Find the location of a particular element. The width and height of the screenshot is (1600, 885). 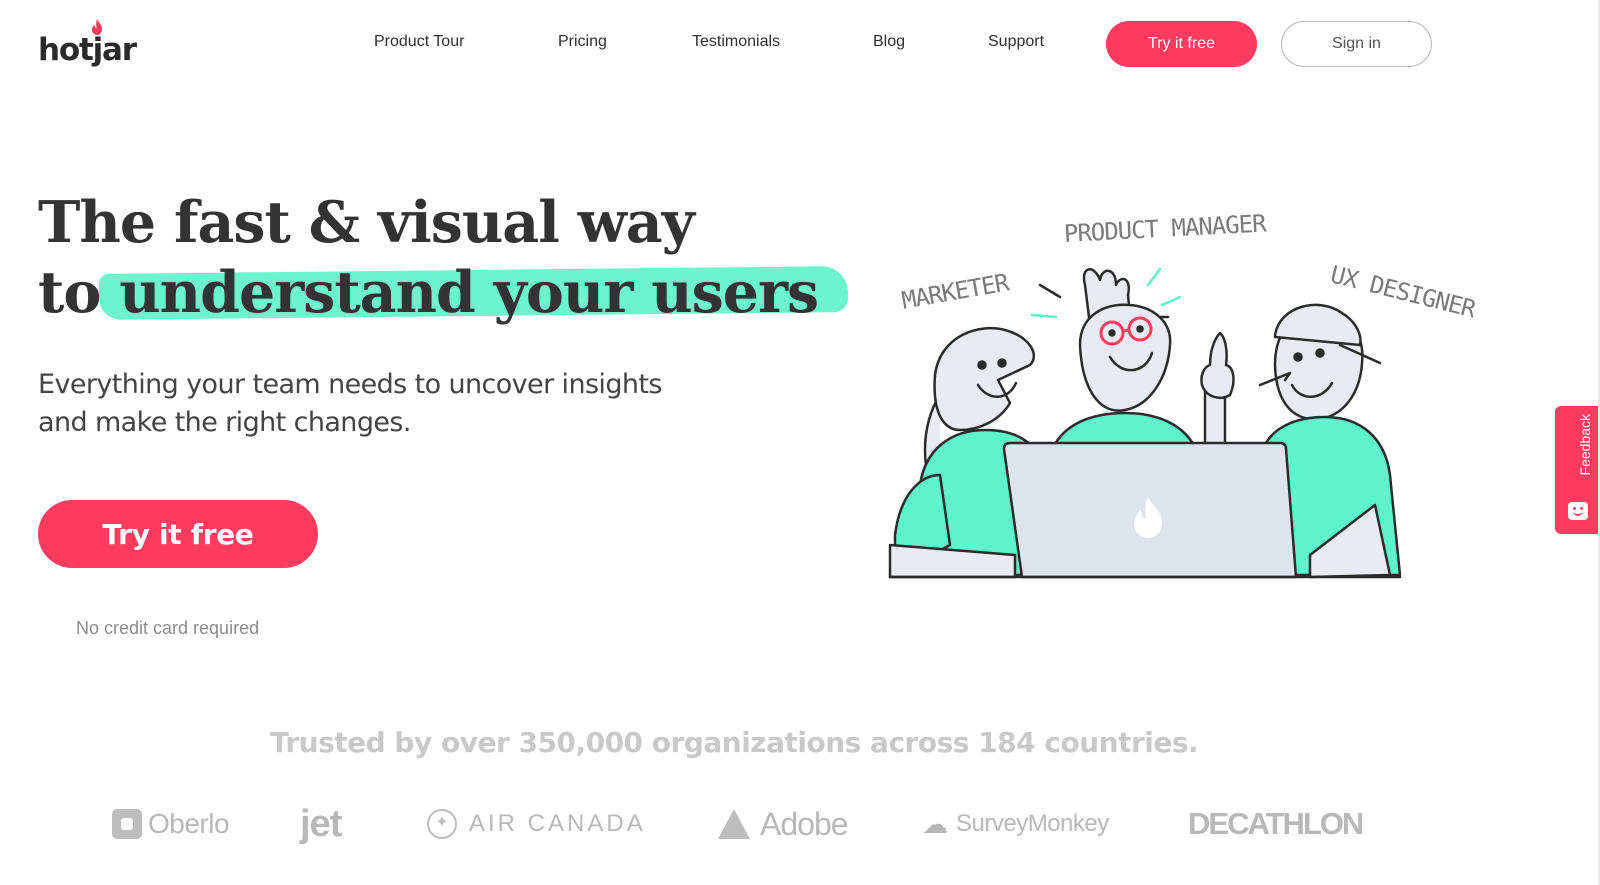

headline-highlight: understand your users is located at coordinates (473, 293).